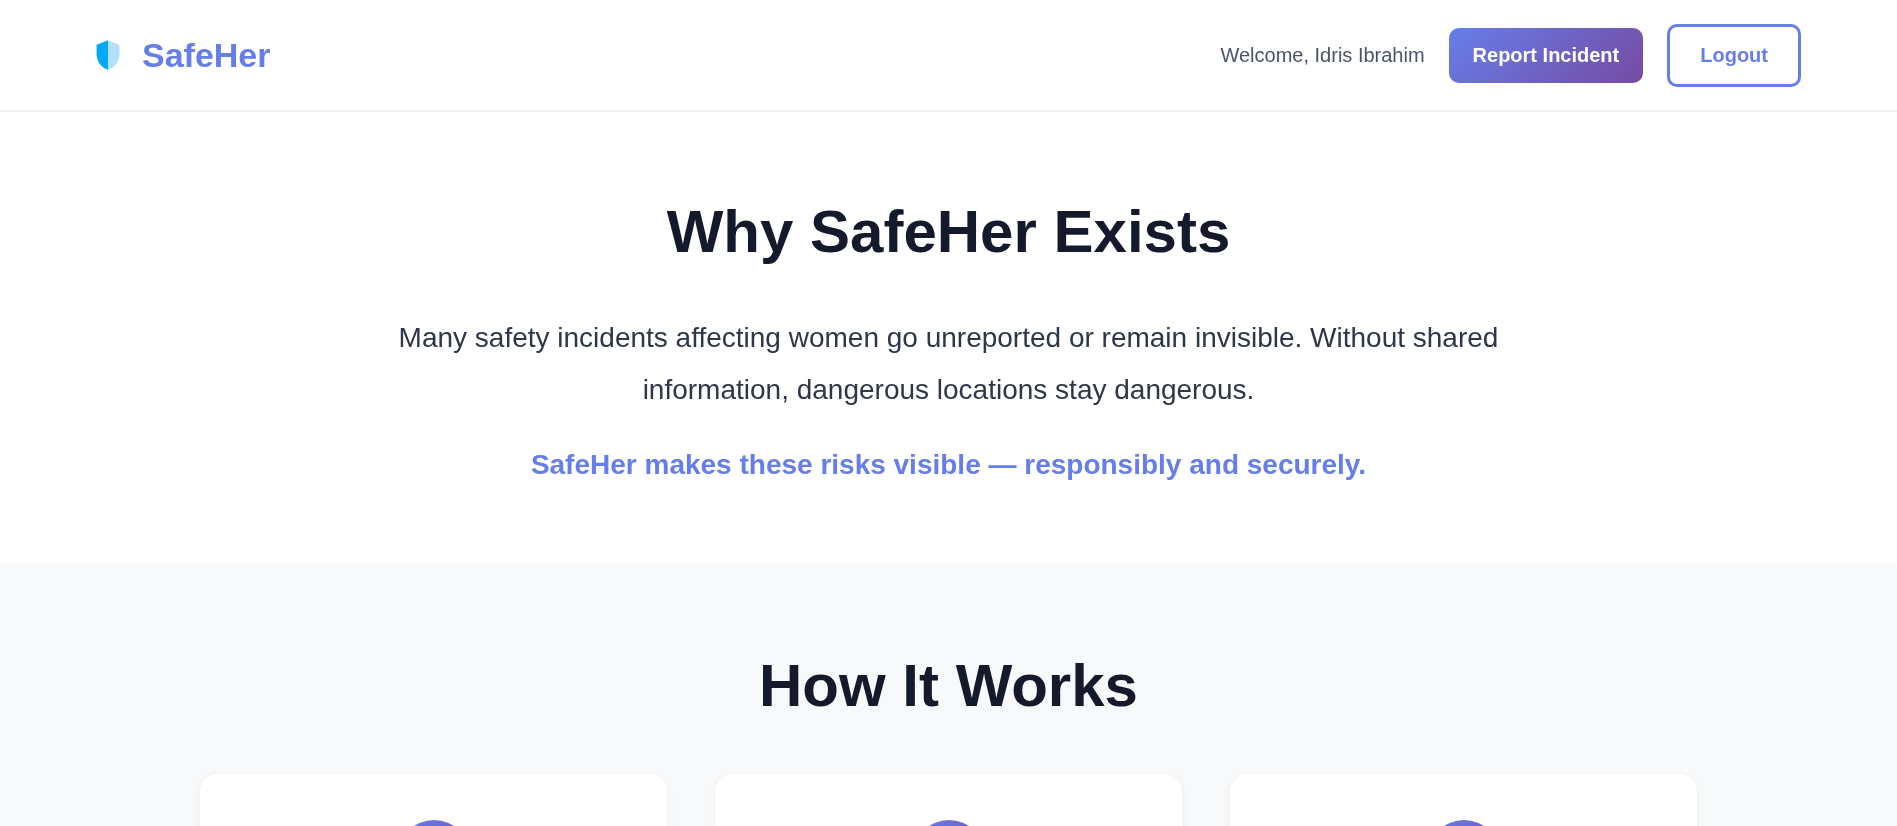 The image size is (1897, 826). I want to click on hero-tagline: SafeHer makes these risks visible — responsibly and securely., so click(948, 465).